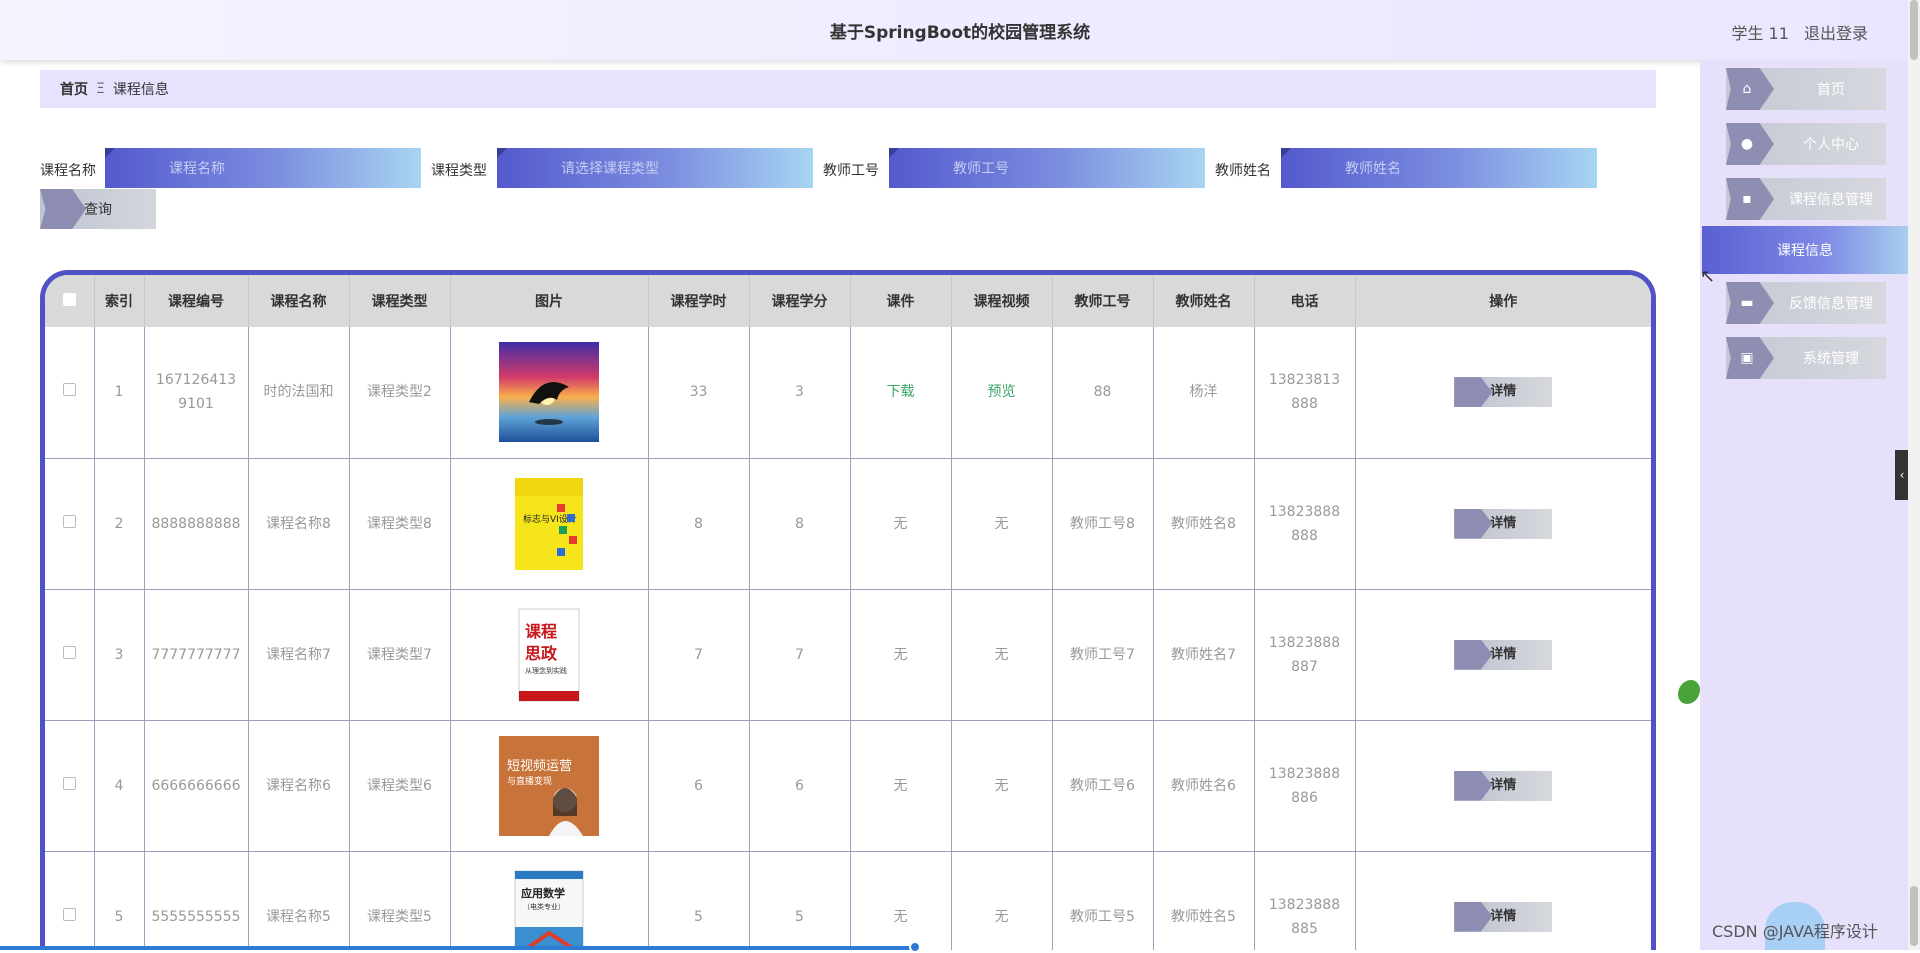 Image resolution: width=1920 pixels, height=953 pixels. I want to click on sidebar-item-system: ▣ 系统管理, so click(1806, 358).